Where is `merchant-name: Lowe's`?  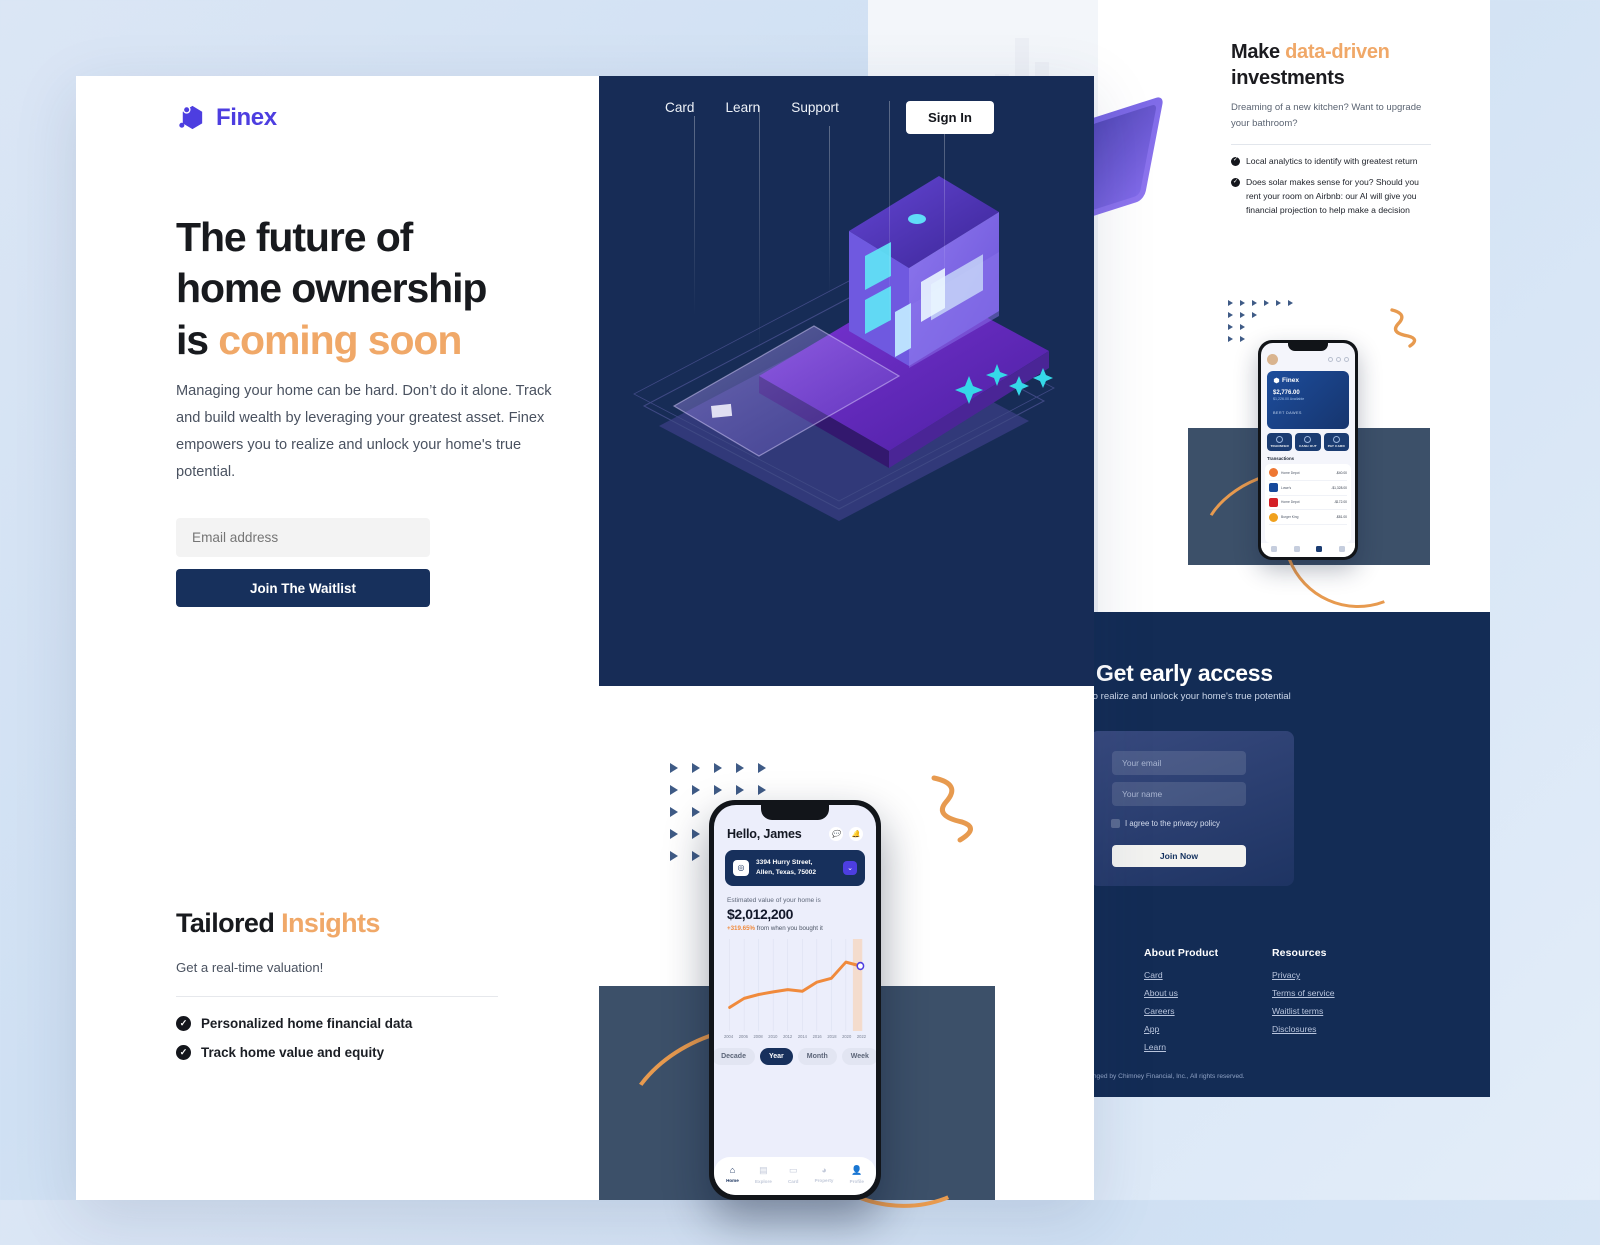 merchant-name: Lowe's is located at coordinates (1286, 487).